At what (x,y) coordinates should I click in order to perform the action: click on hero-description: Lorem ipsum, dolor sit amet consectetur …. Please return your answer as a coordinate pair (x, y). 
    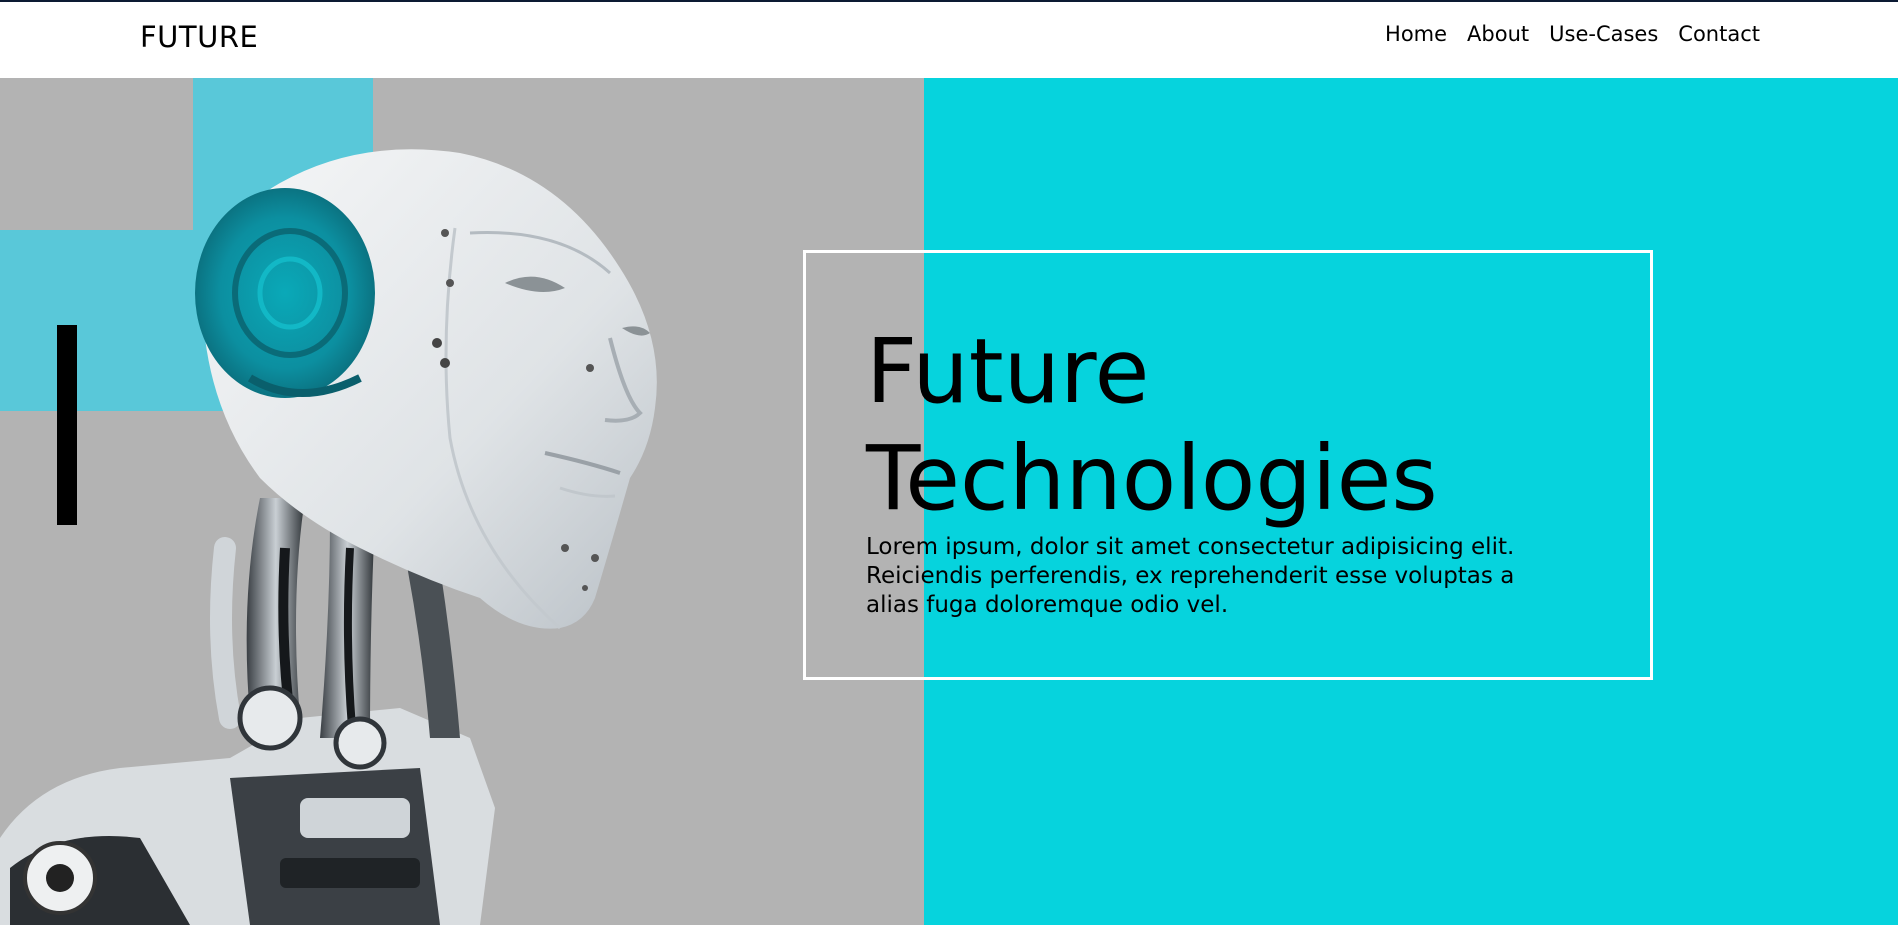
    Looking at the image, I should click on (1190, 576).